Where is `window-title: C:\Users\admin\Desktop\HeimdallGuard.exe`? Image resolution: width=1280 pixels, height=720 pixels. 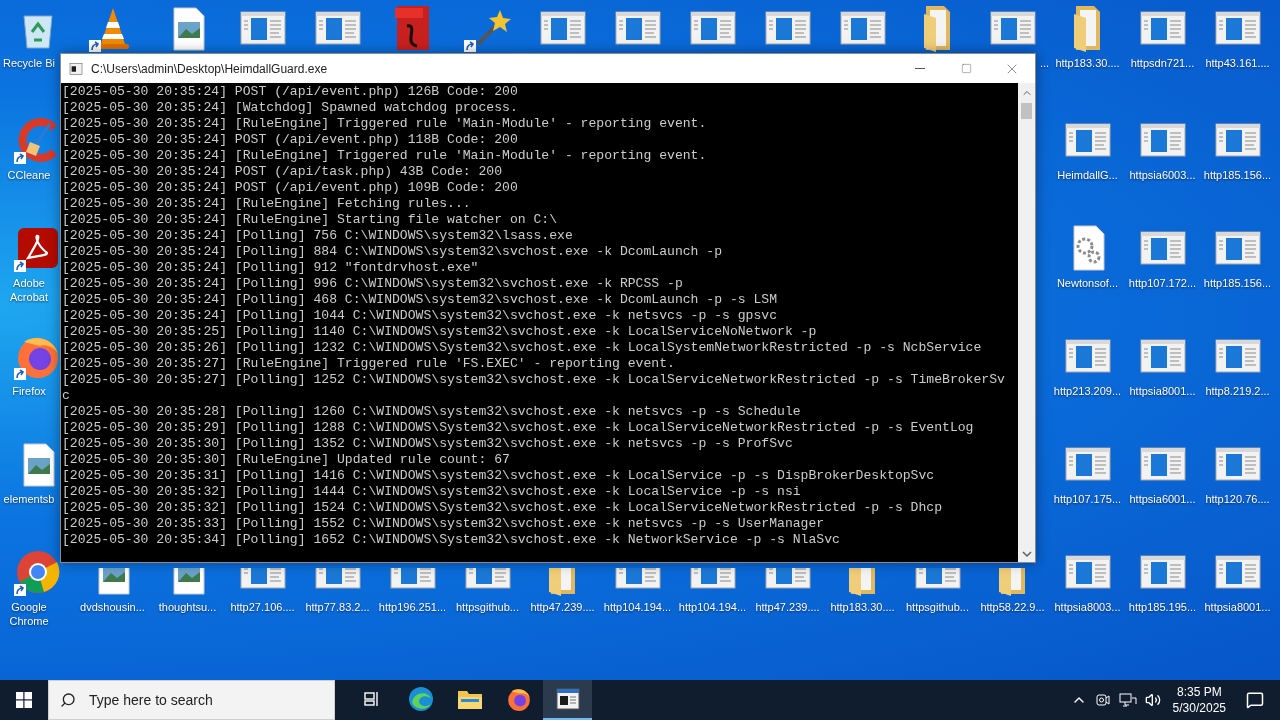 window-title: C:\Users\admin\Desktop\HeimdallGuard.exe is located at coordinates (209, 69).